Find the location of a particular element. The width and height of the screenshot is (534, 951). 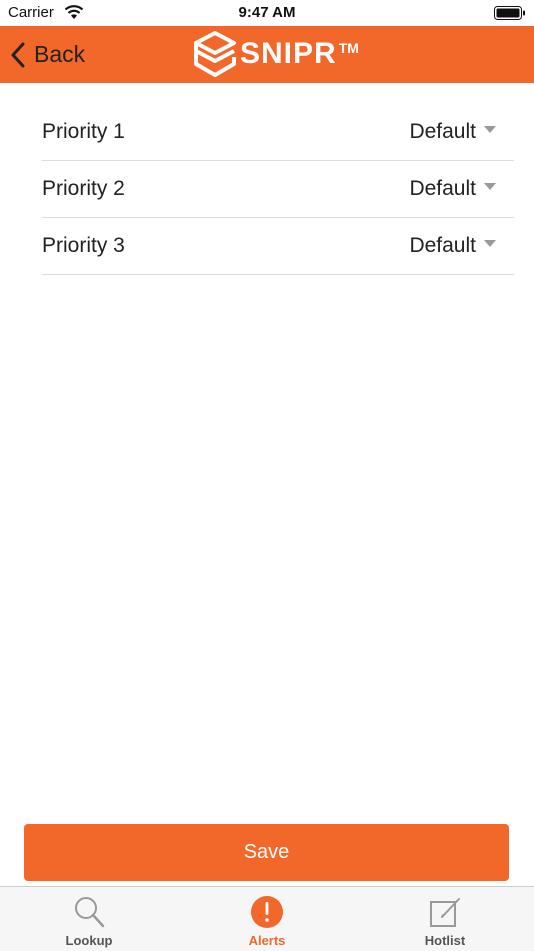

priority-label: Priority 3 is located at coordinates (83, 245).